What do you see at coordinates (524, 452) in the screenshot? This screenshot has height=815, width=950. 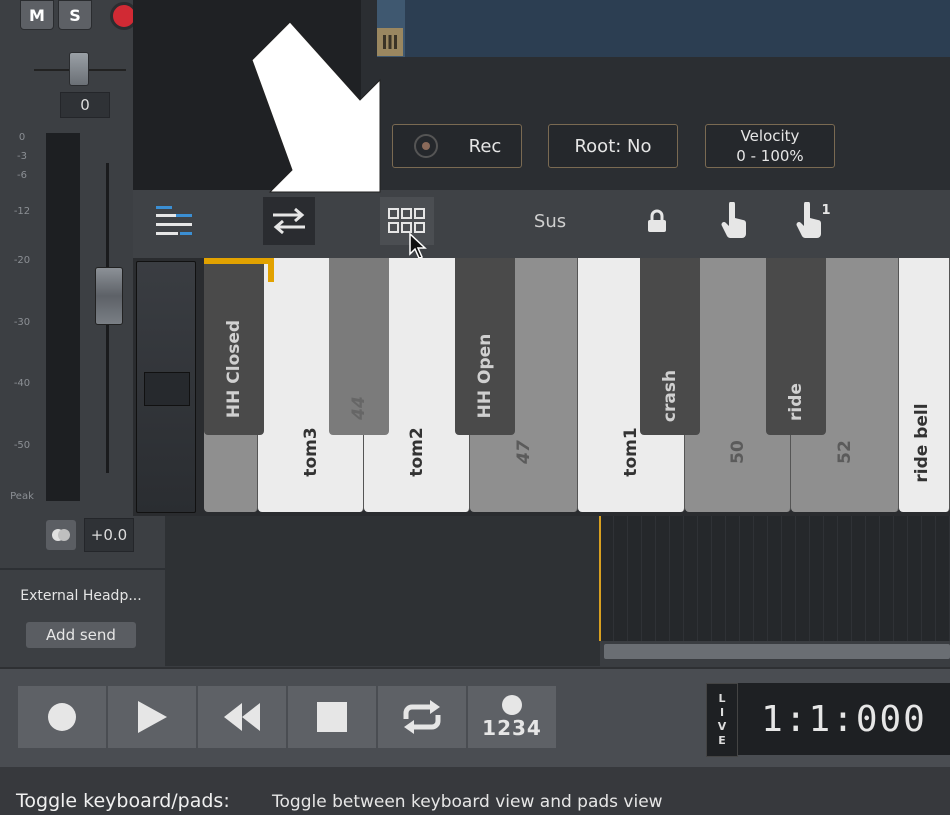 I see `key-label: 47` at bounding box center [524, 452].